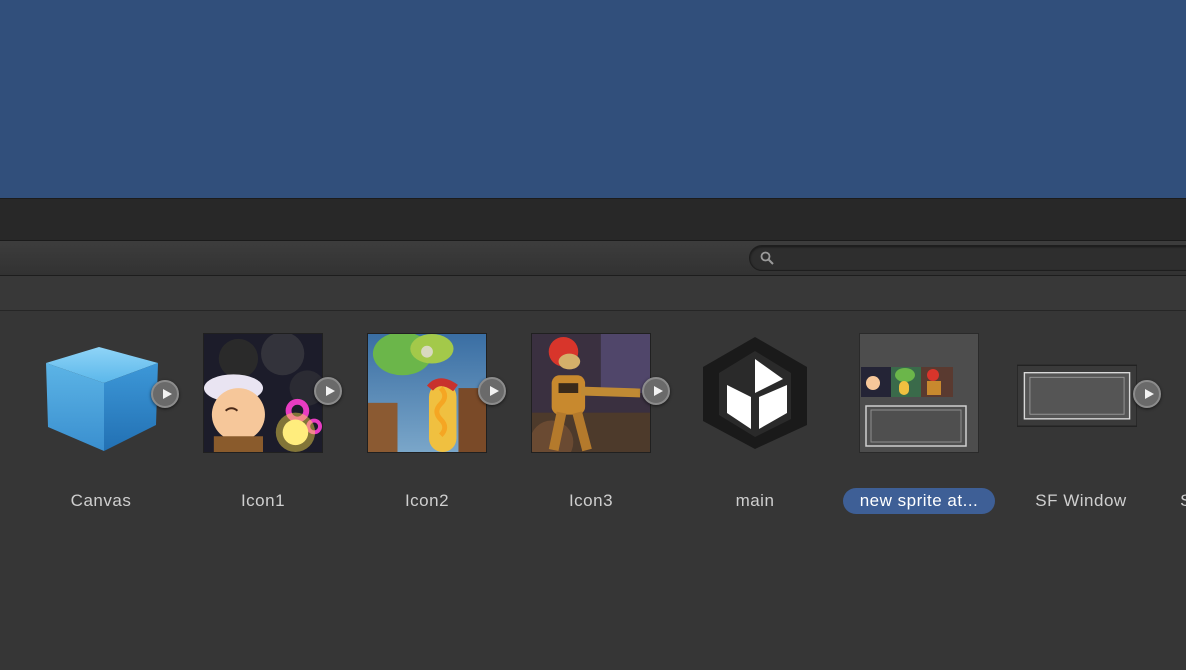  What do you see at coordinates (1077, 395) in the screenshot?
I see `sprite-window-thumbnail` at bounding box center [1077, 395].